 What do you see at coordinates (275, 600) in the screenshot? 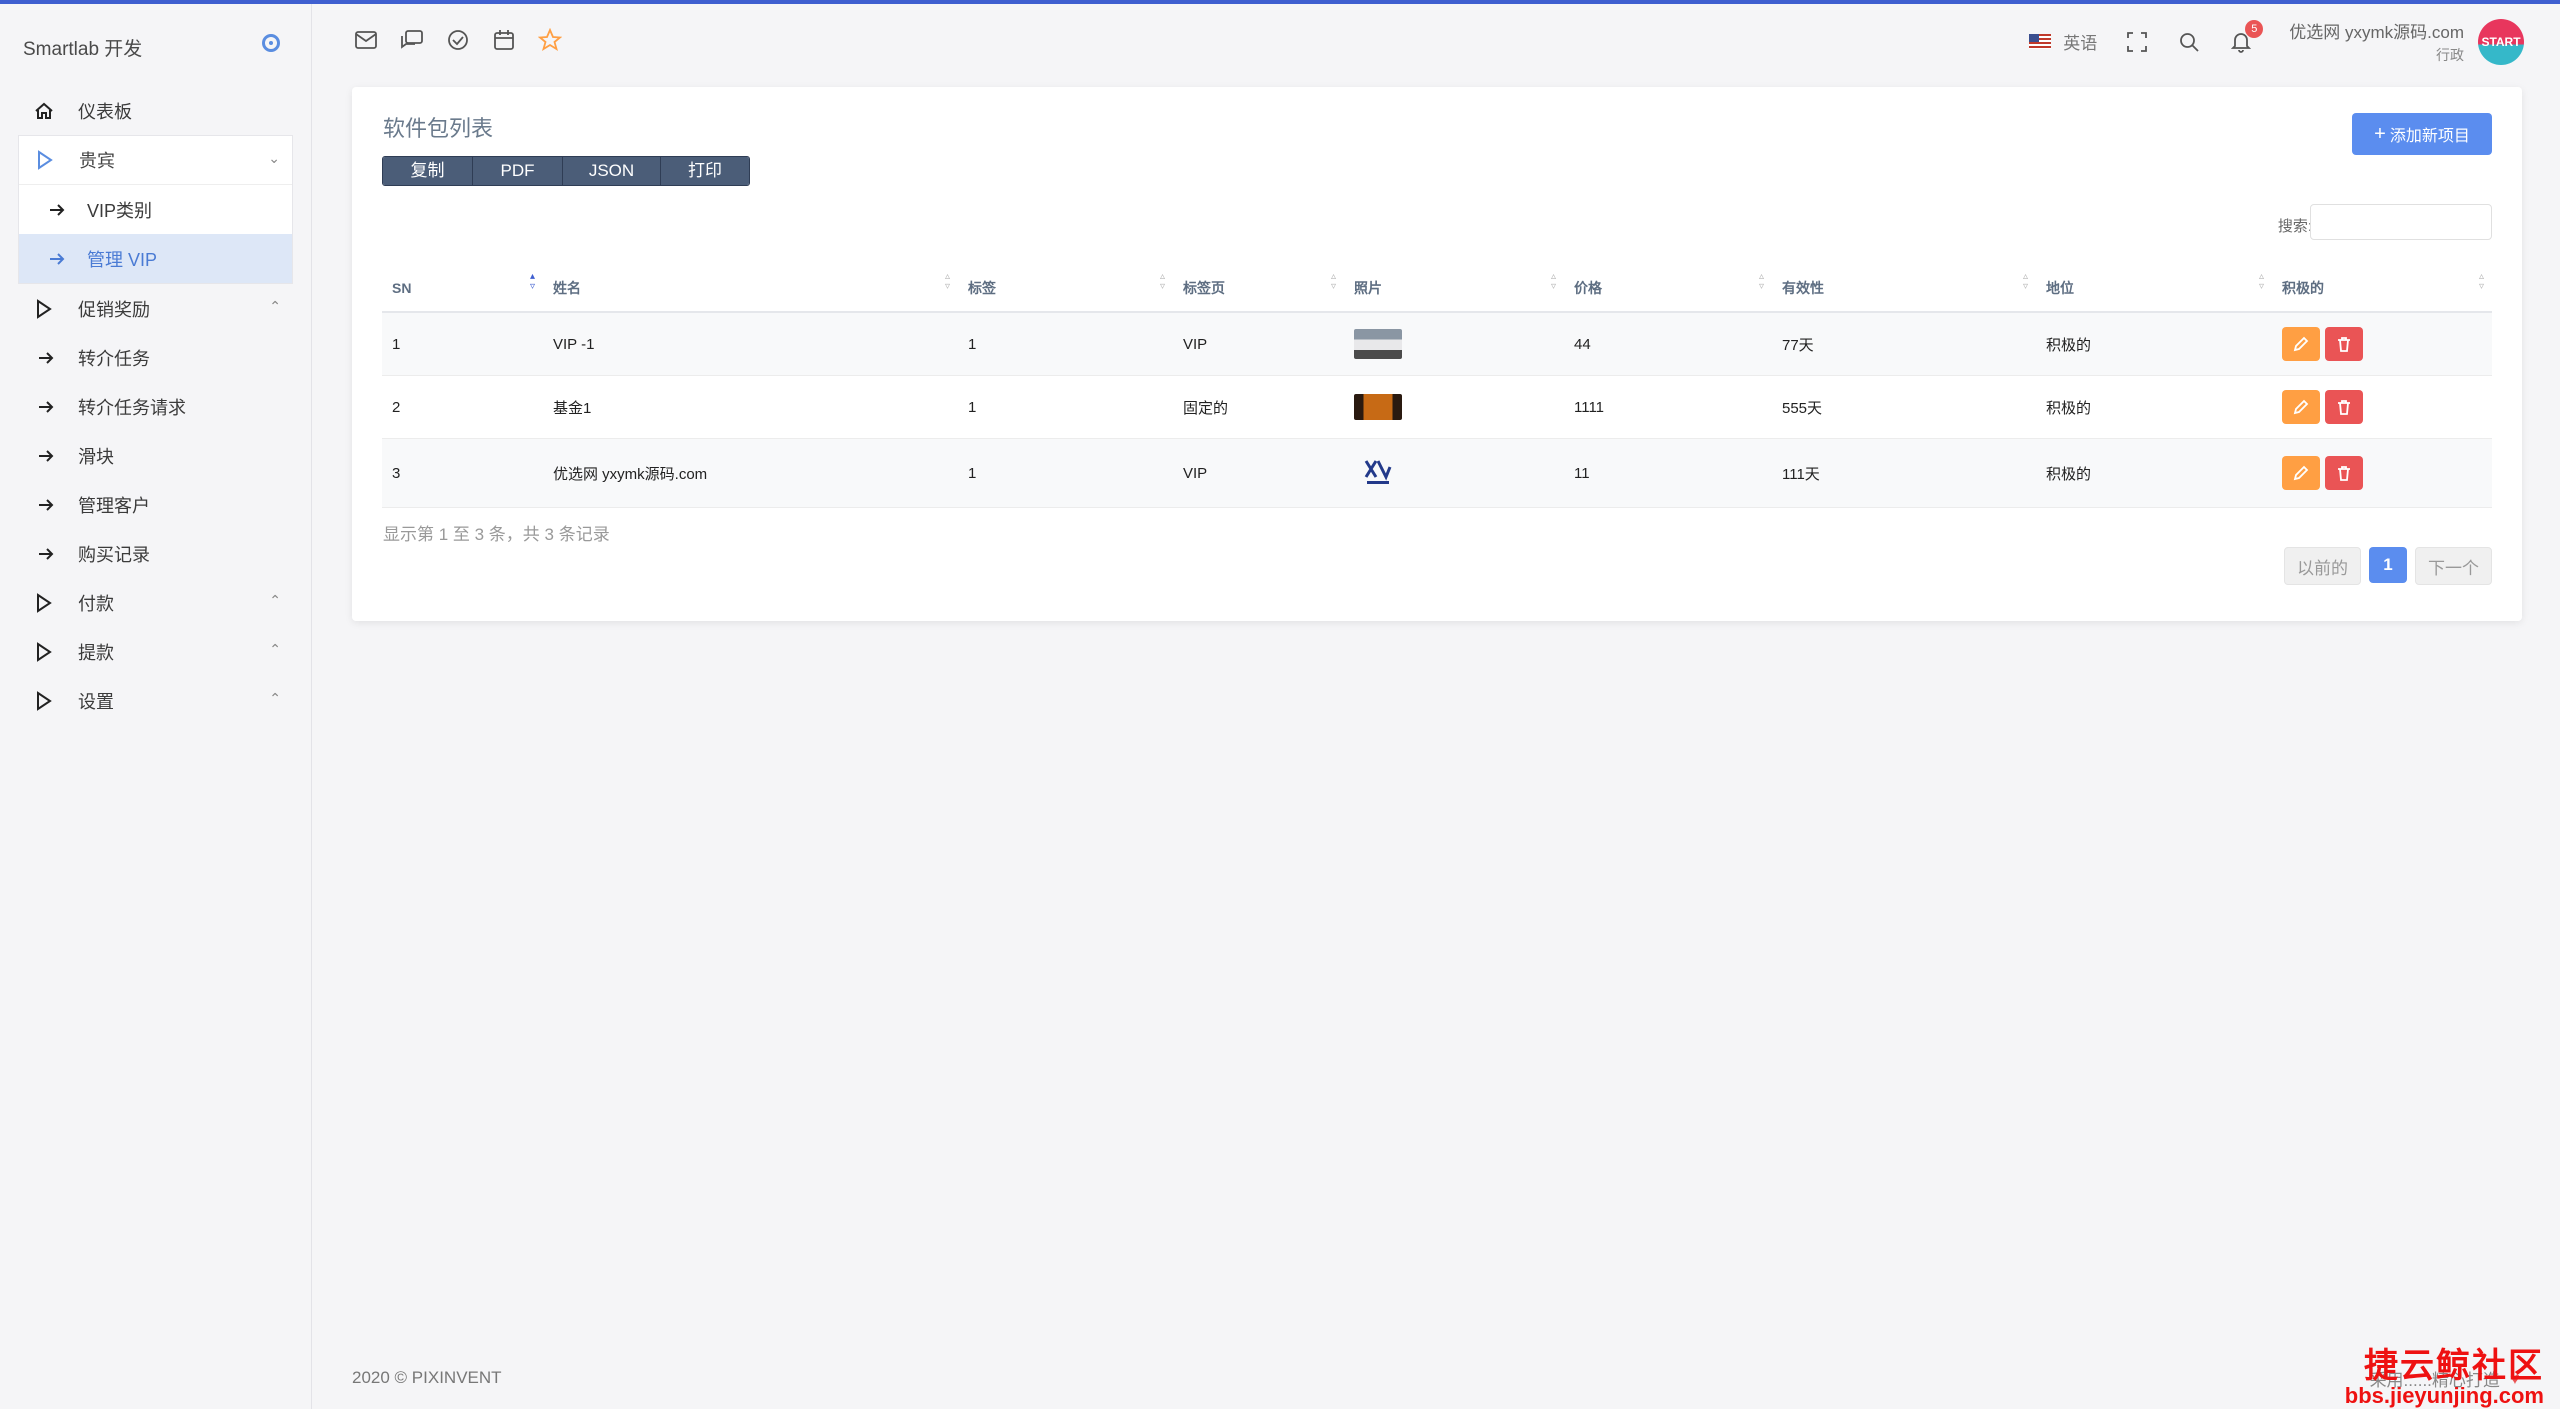
I see `chevron-up-icon: ⌃` at bounding box center [275, 600].